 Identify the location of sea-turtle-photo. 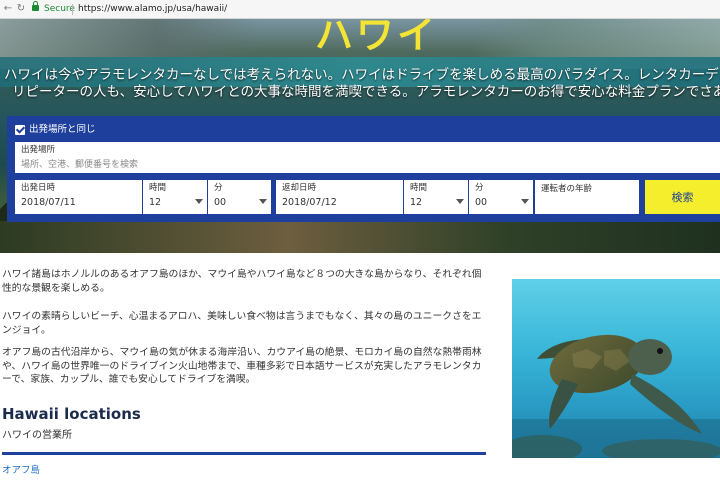
(616, 368).